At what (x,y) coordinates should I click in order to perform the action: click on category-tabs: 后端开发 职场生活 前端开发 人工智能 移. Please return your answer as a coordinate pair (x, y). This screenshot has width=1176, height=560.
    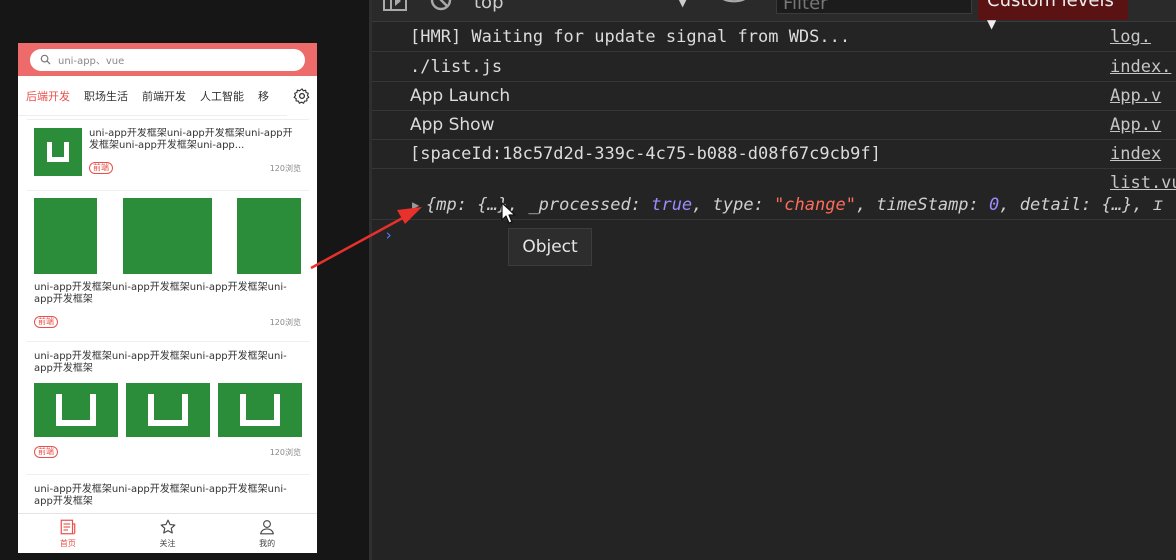
    Looking at the image, I should click on (167, 96).